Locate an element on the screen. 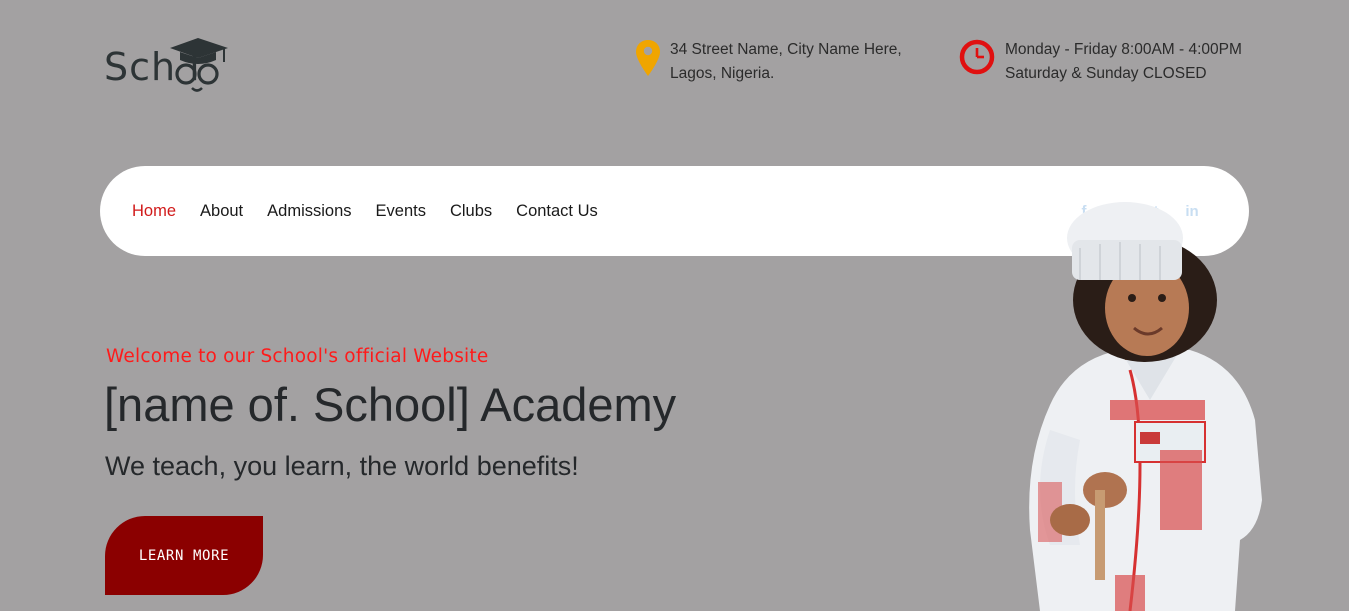  nav-clubs: Clubs is located at coordinates (471, 211).